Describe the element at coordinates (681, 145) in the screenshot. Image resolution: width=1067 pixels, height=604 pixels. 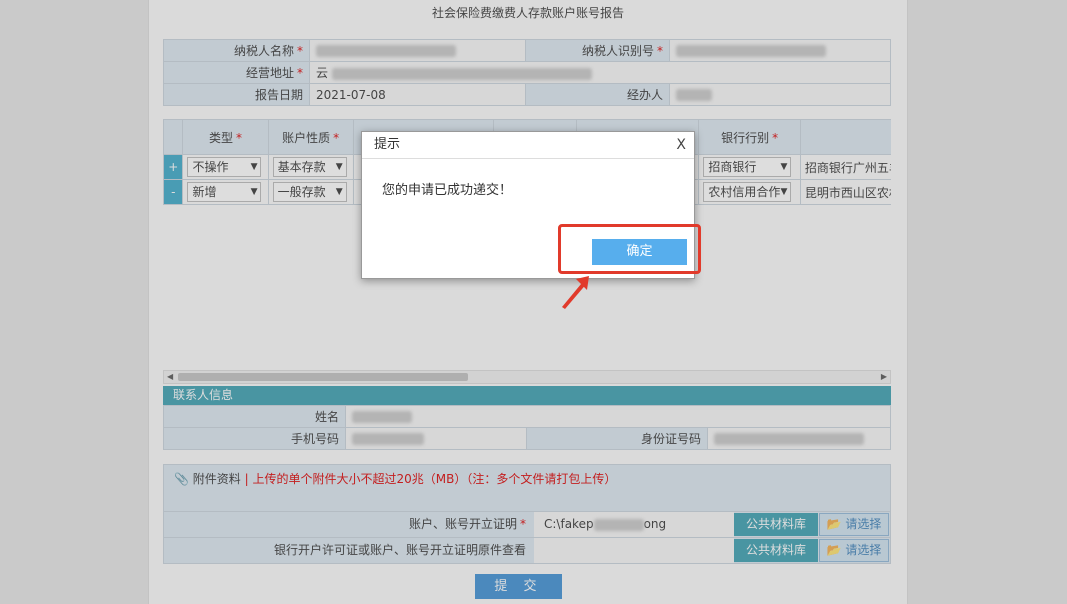
I see `close-icon: X` at that location.